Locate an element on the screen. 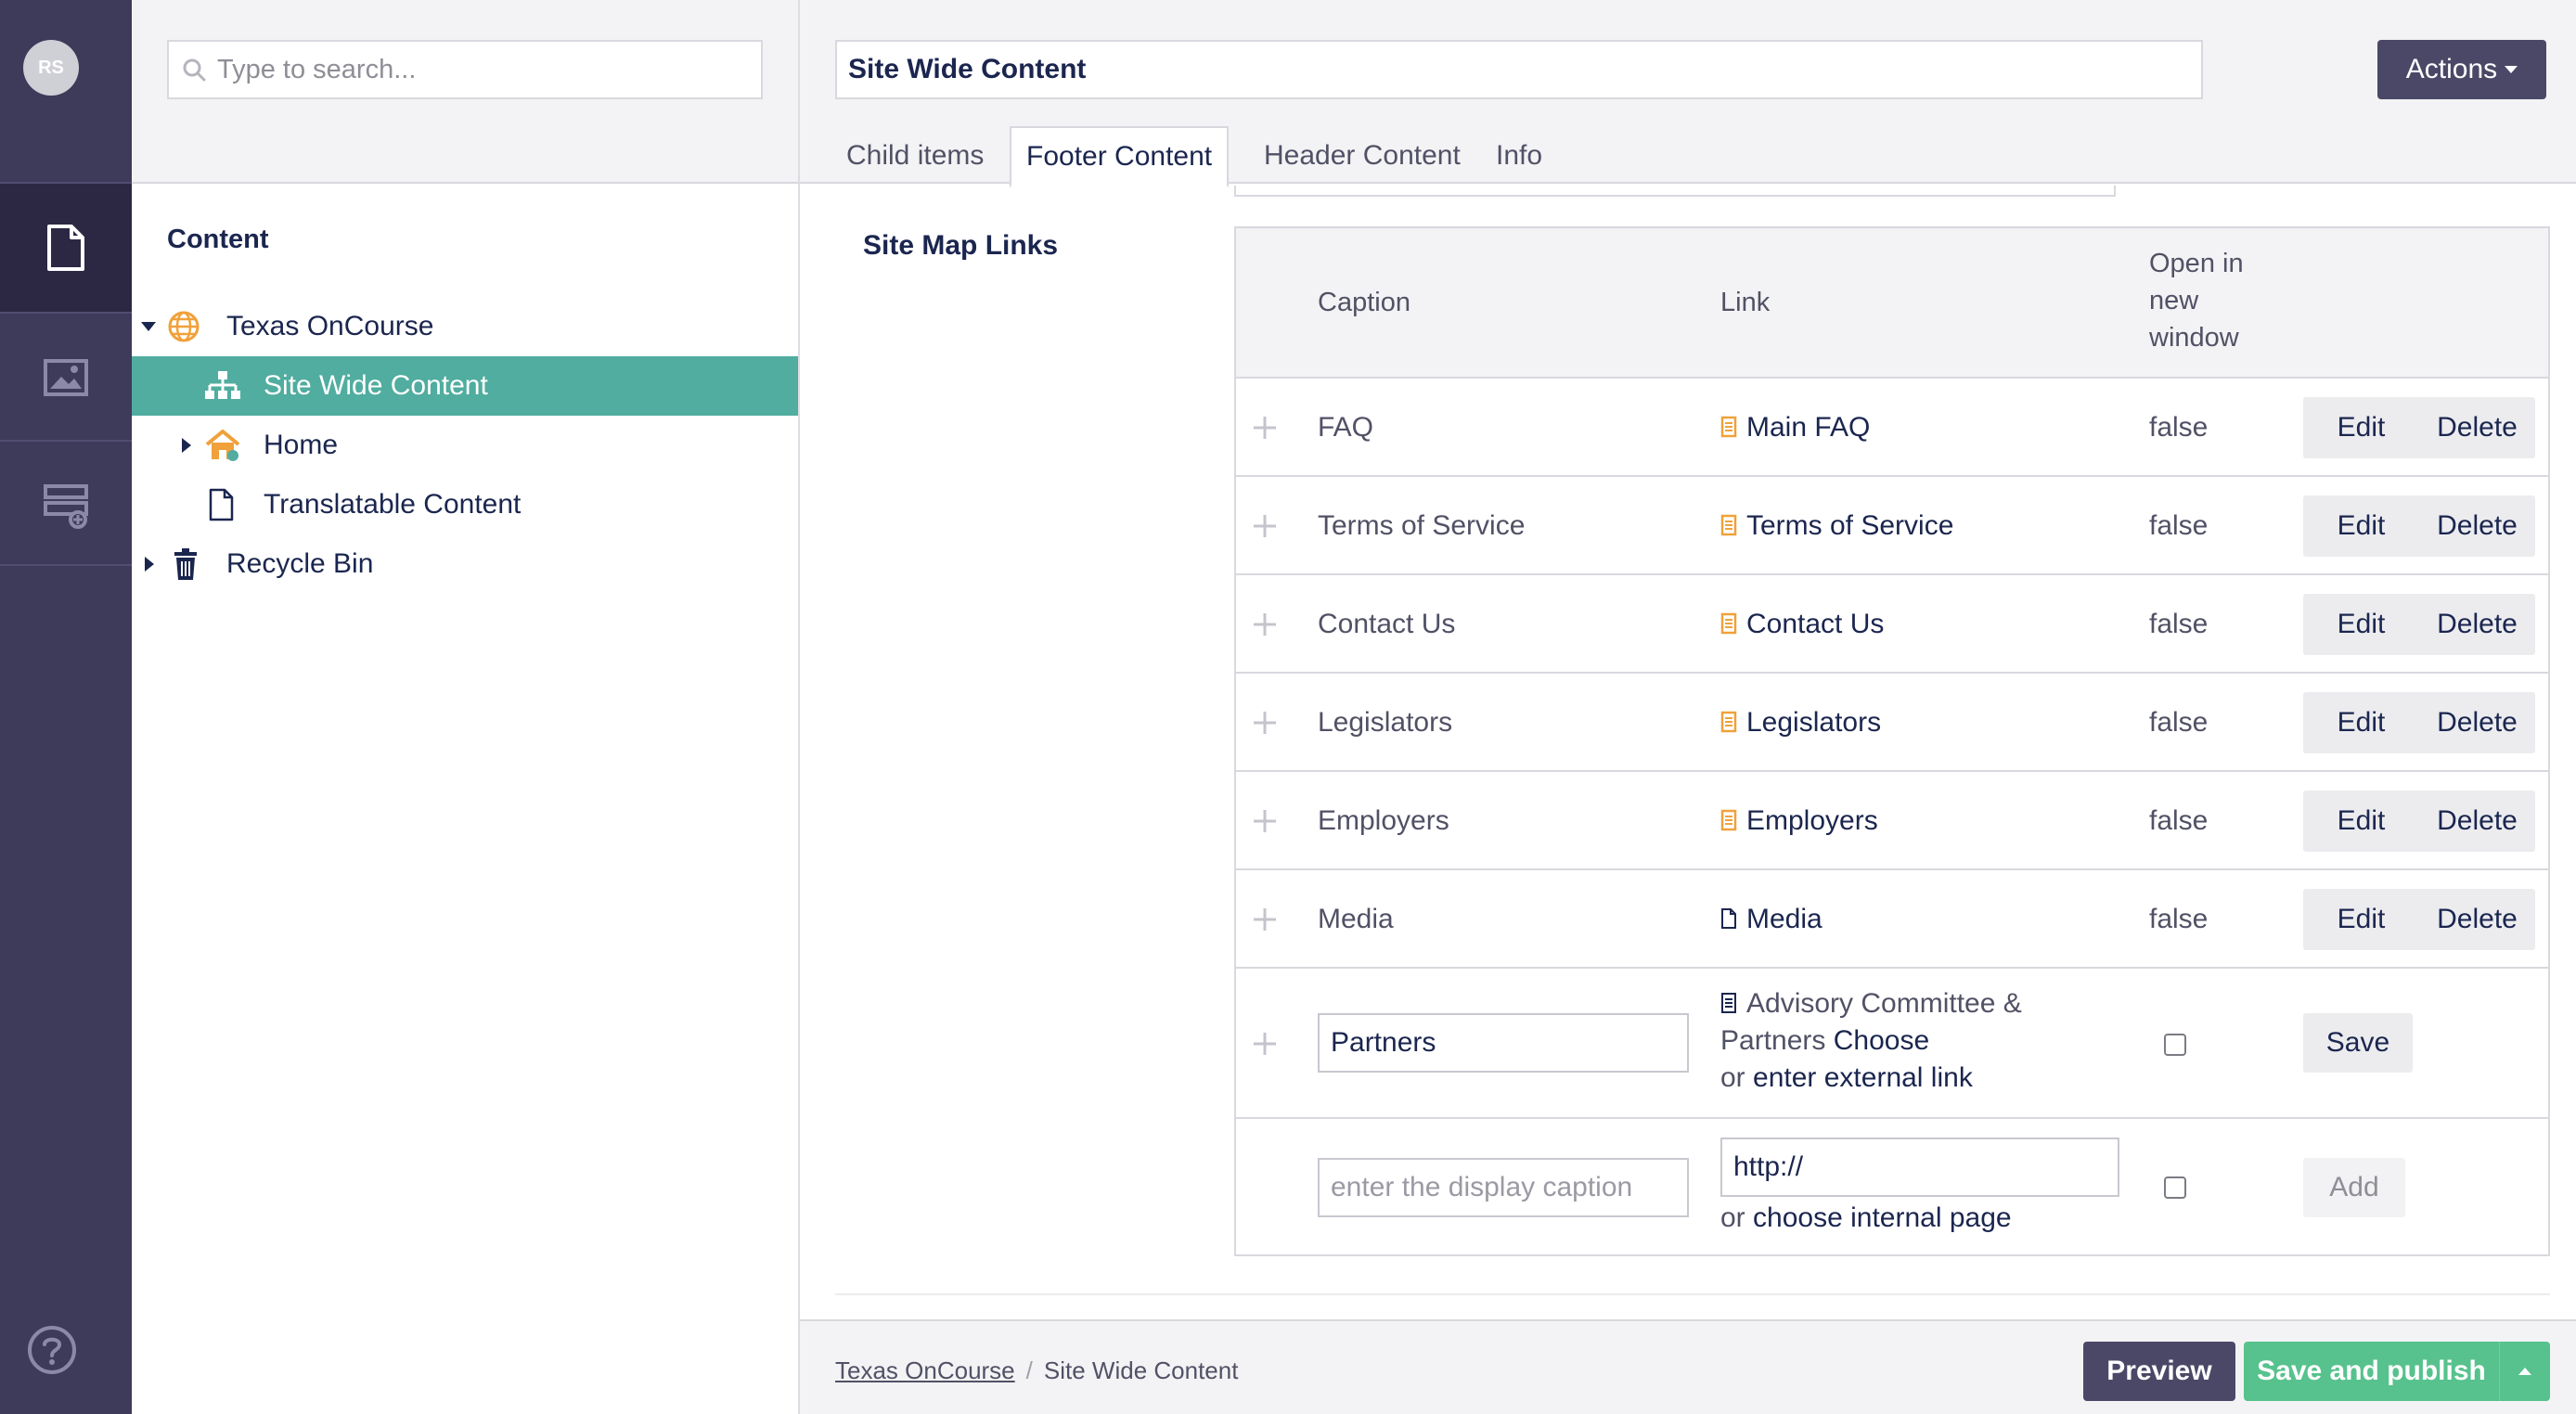 The image size is (2576, 1414). external-link-input is located at coordinates (1919, 1167).